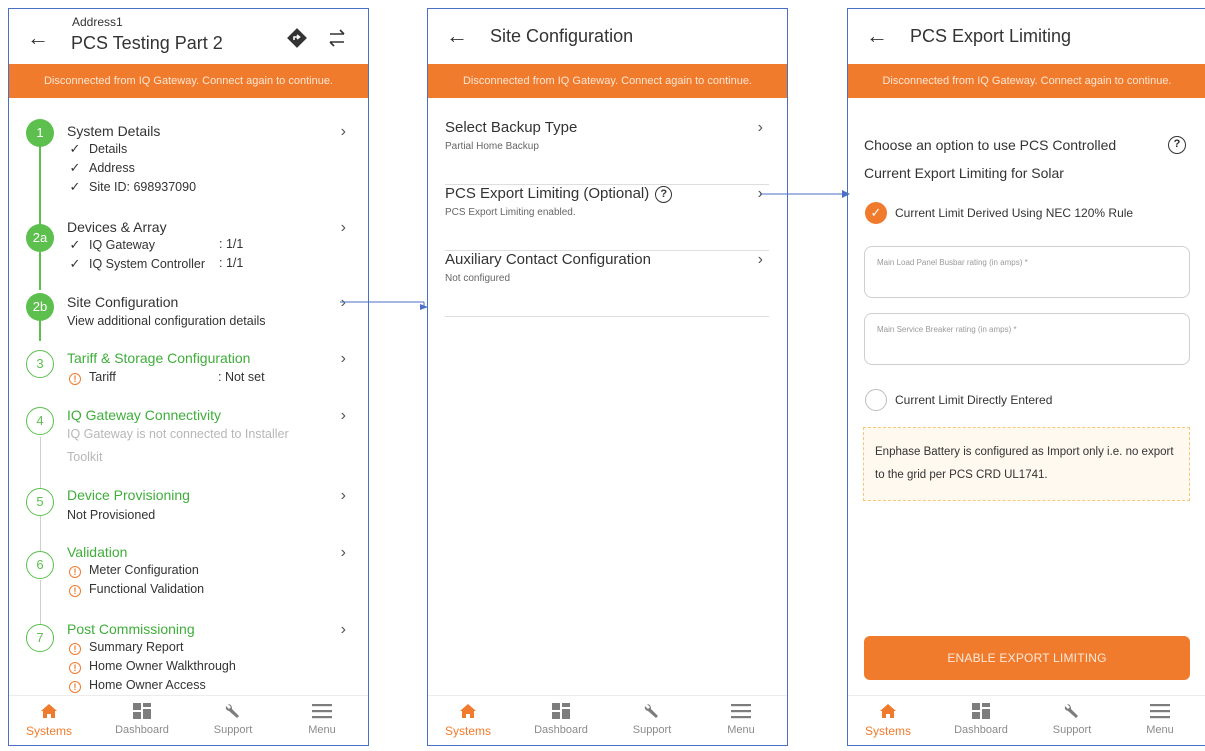 This screenshot has width=1205, height=751. Describe the element at coordinates (40, 364) in the screenshot. I see `step-number-badge: 3` at that location.